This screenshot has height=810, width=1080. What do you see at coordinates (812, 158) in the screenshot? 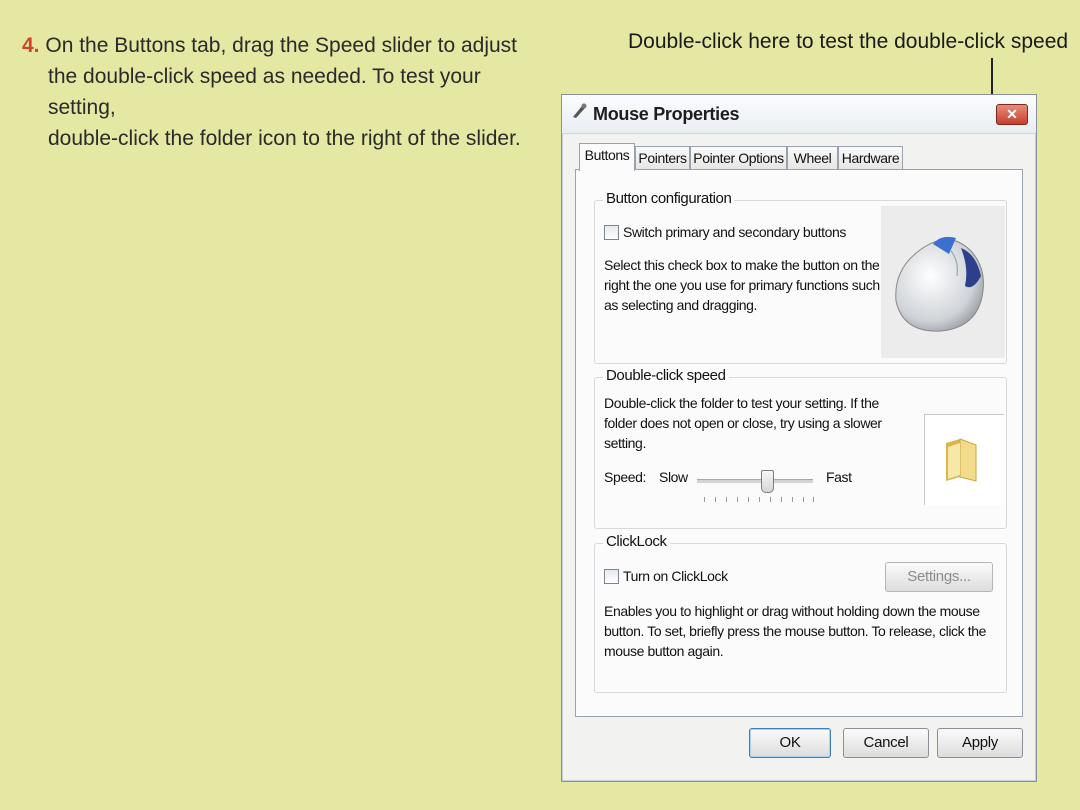
I see `tab-wheel: Wheel` at bounding box center [812, 158].